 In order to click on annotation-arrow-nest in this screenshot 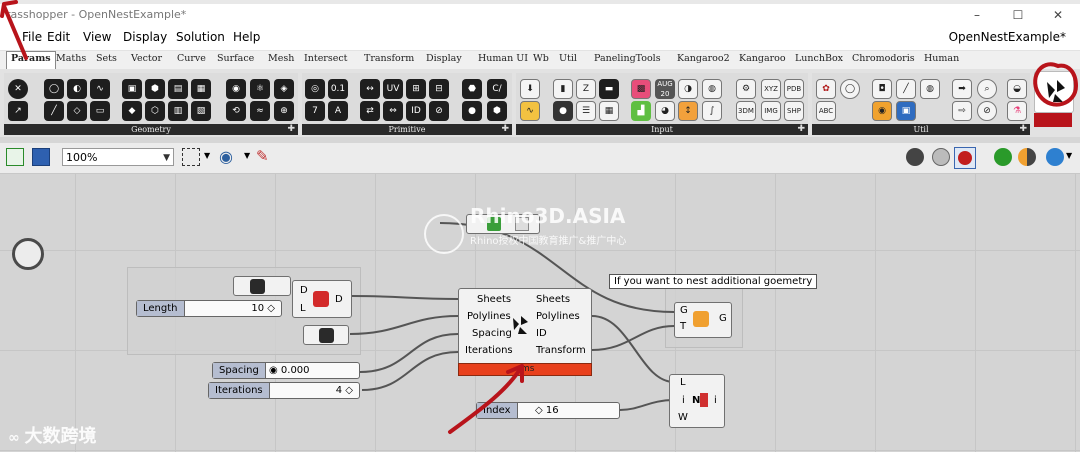, I will do `click(486, 399)`.